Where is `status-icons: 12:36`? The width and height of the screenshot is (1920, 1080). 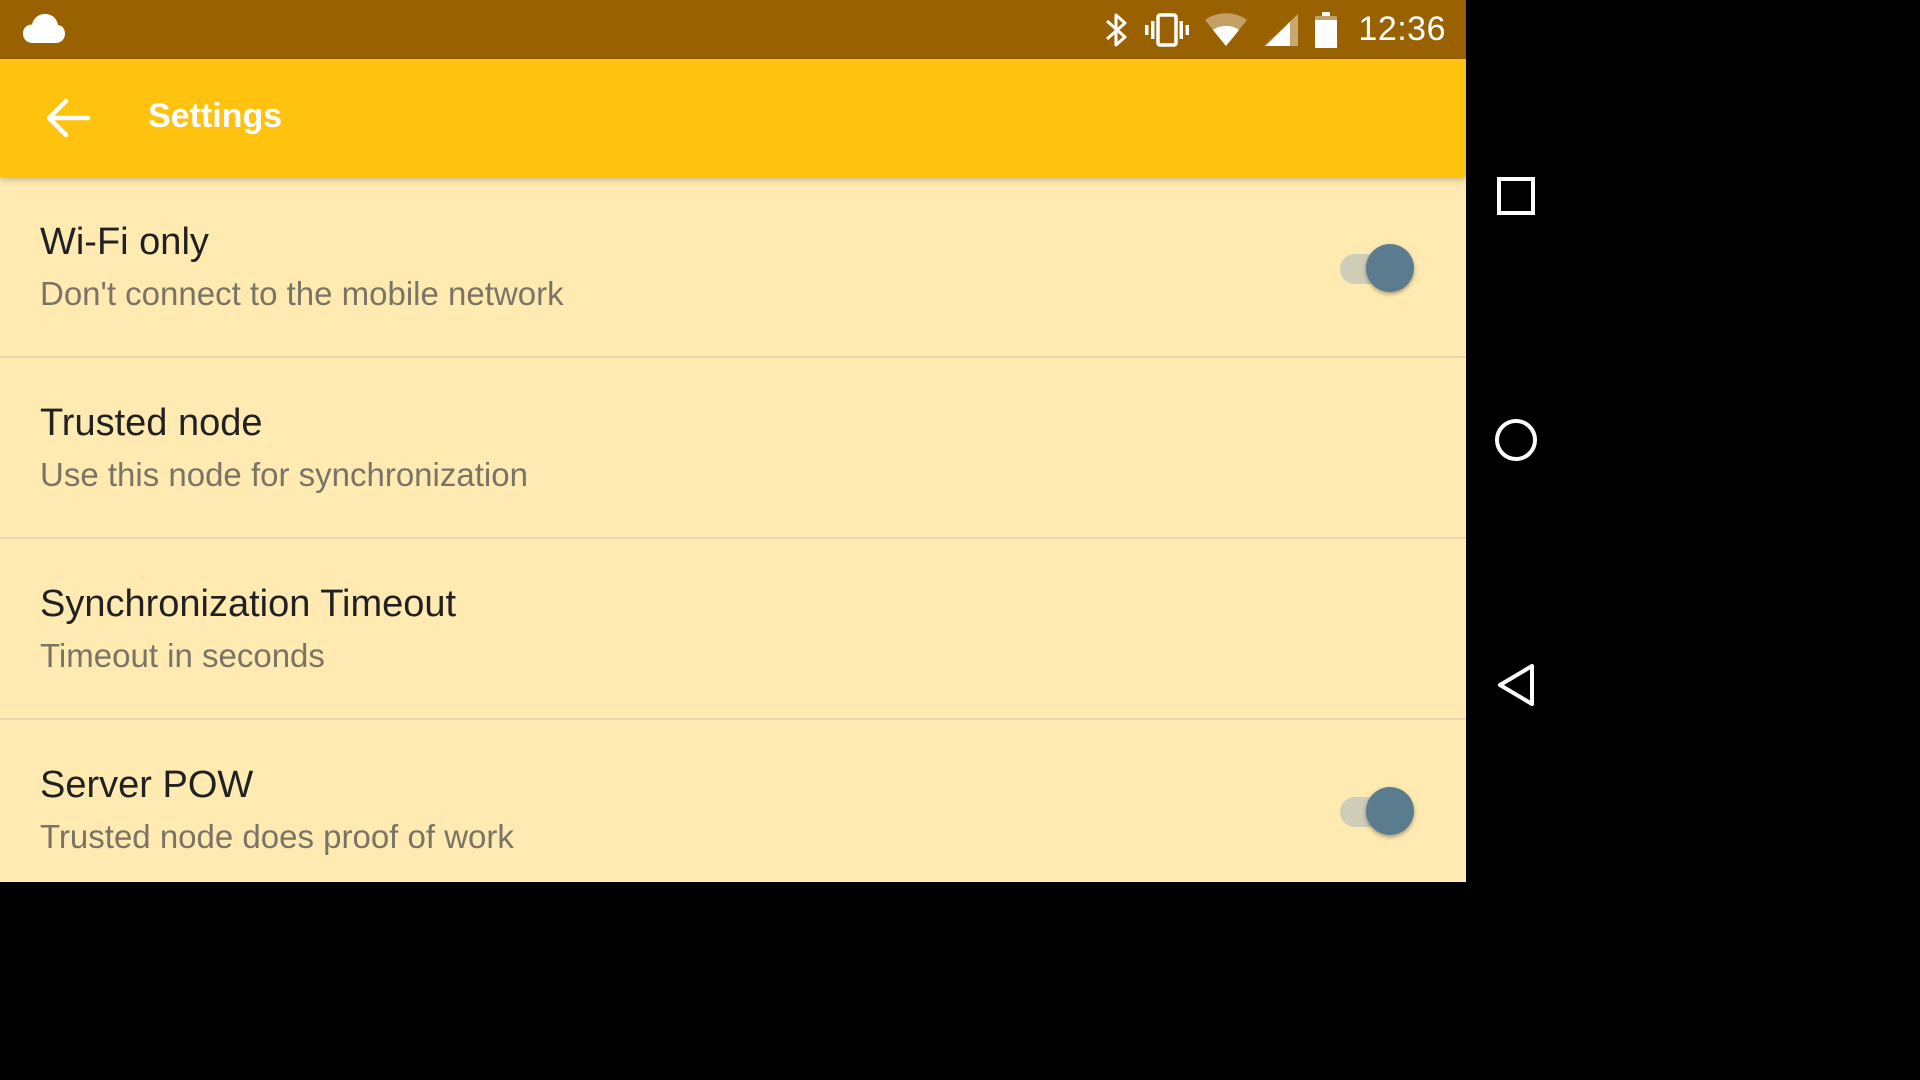 status-icons: 12:36 is located at coordinates (1275, 29).